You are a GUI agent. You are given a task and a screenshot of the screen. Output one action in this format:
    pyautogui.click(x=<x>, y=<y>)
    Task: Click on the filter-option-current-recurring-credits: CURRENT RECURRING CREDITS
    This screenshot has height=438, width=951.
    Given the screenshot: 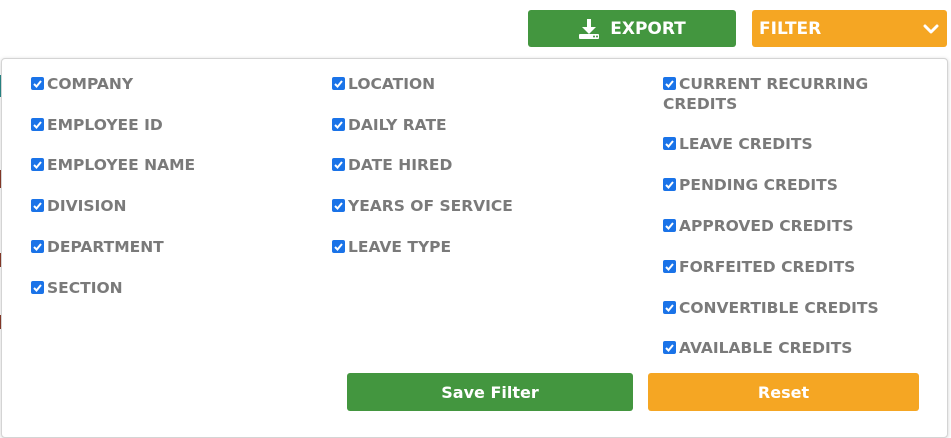 What is the action you would take?
    pyautogui.click(x=783, y=94)
    